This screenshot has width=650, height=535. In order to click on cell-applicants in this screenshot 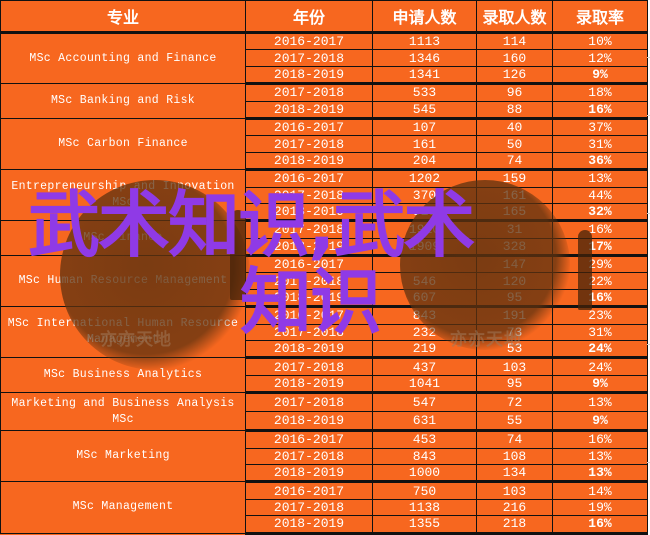, I will do `click(424, 264)`.